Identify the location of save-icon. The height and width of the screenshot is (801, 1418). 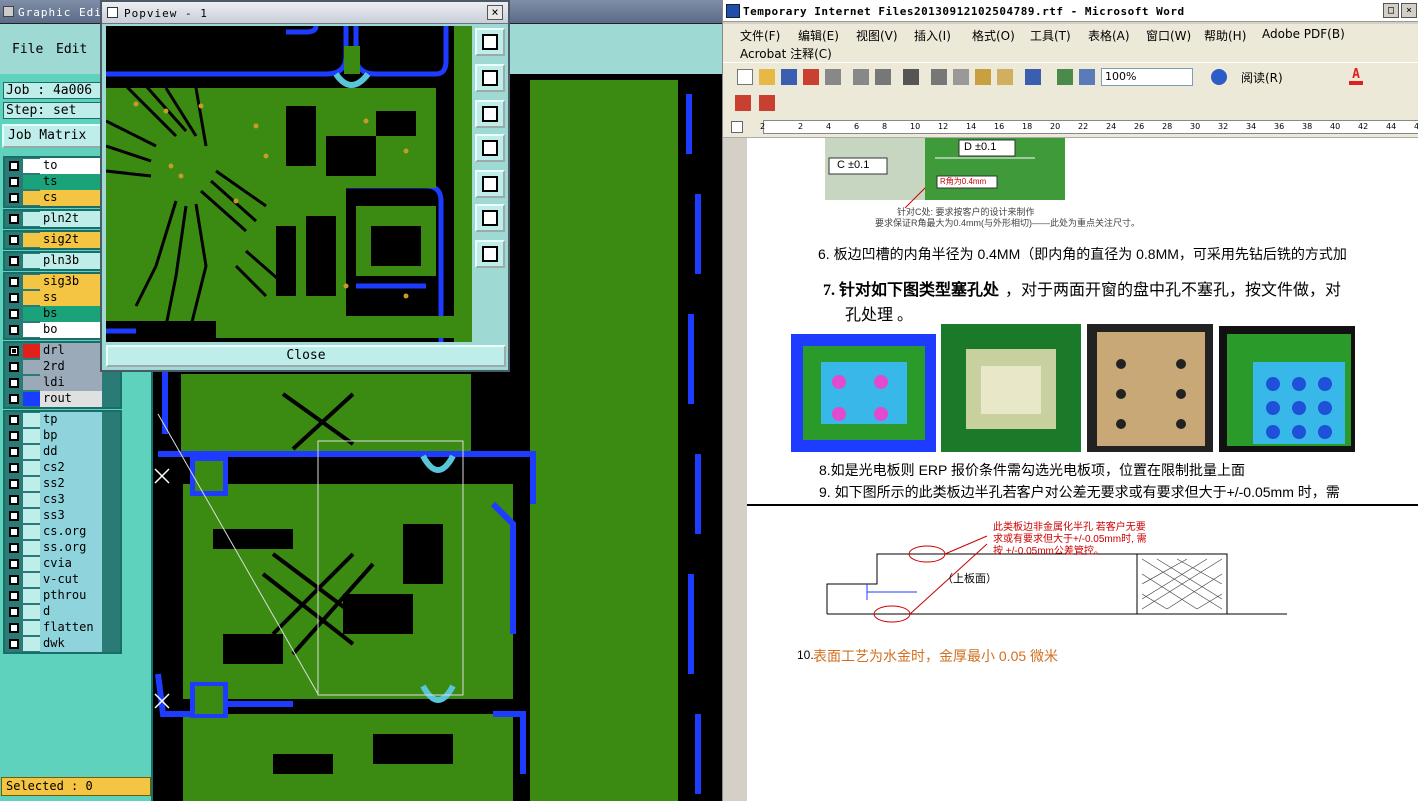
(789, 77).